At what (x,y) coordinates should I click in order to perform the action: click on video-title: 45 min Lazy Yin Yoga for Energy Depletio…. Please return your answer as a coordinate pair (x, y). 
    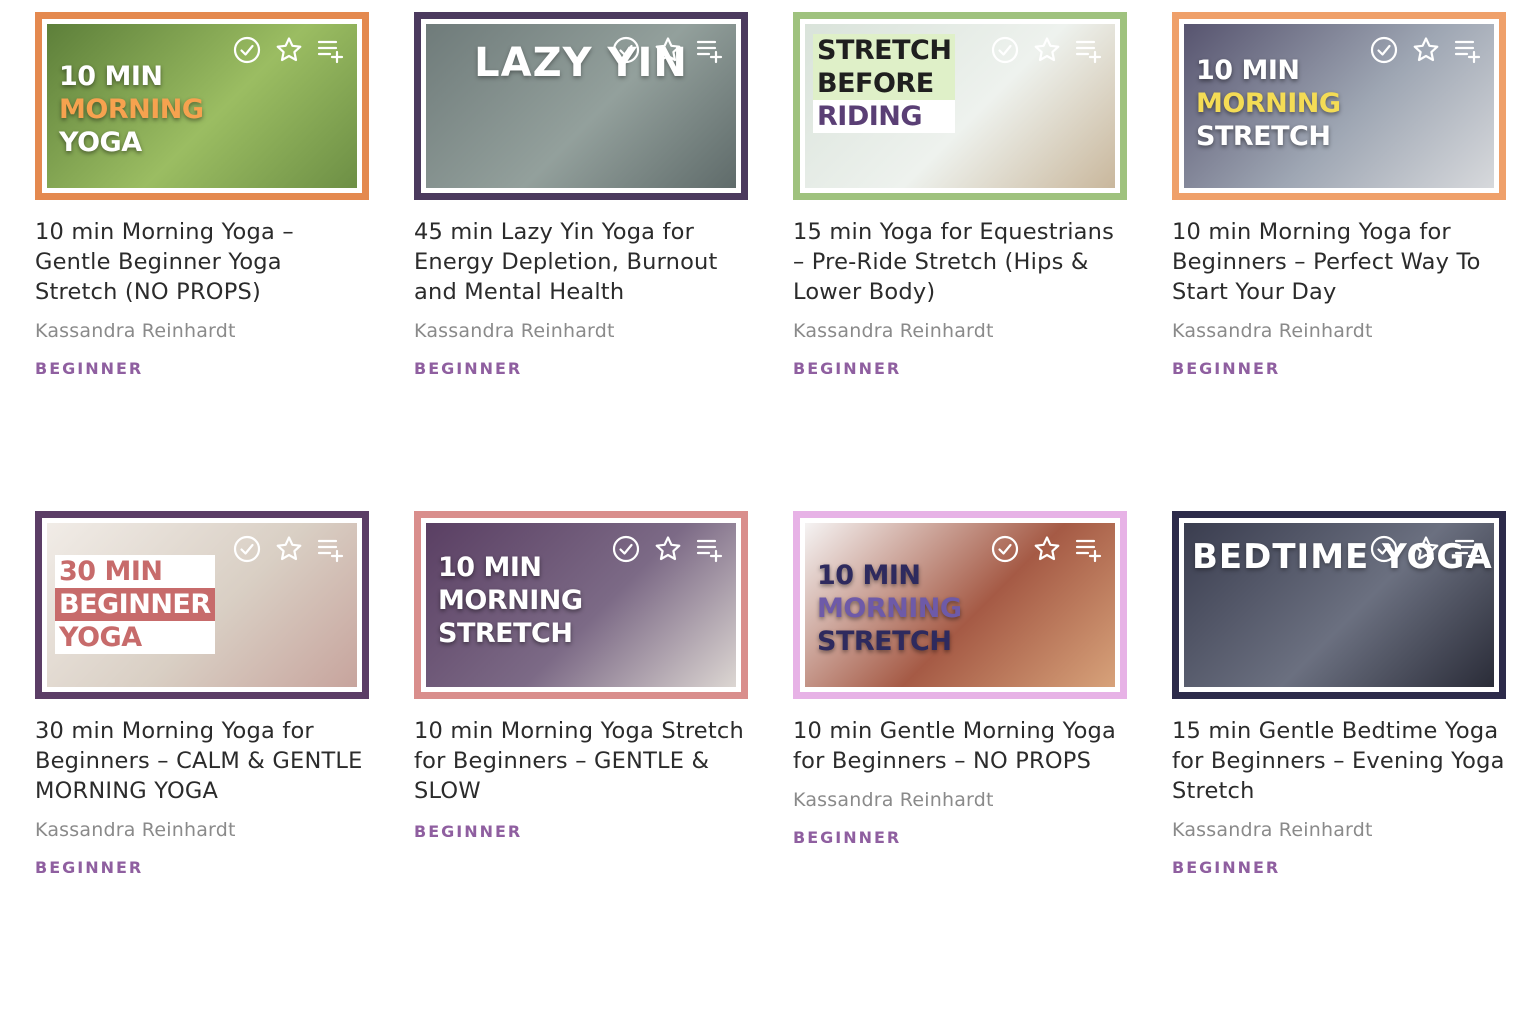
    Looking at the image, I should click on (581, 262).